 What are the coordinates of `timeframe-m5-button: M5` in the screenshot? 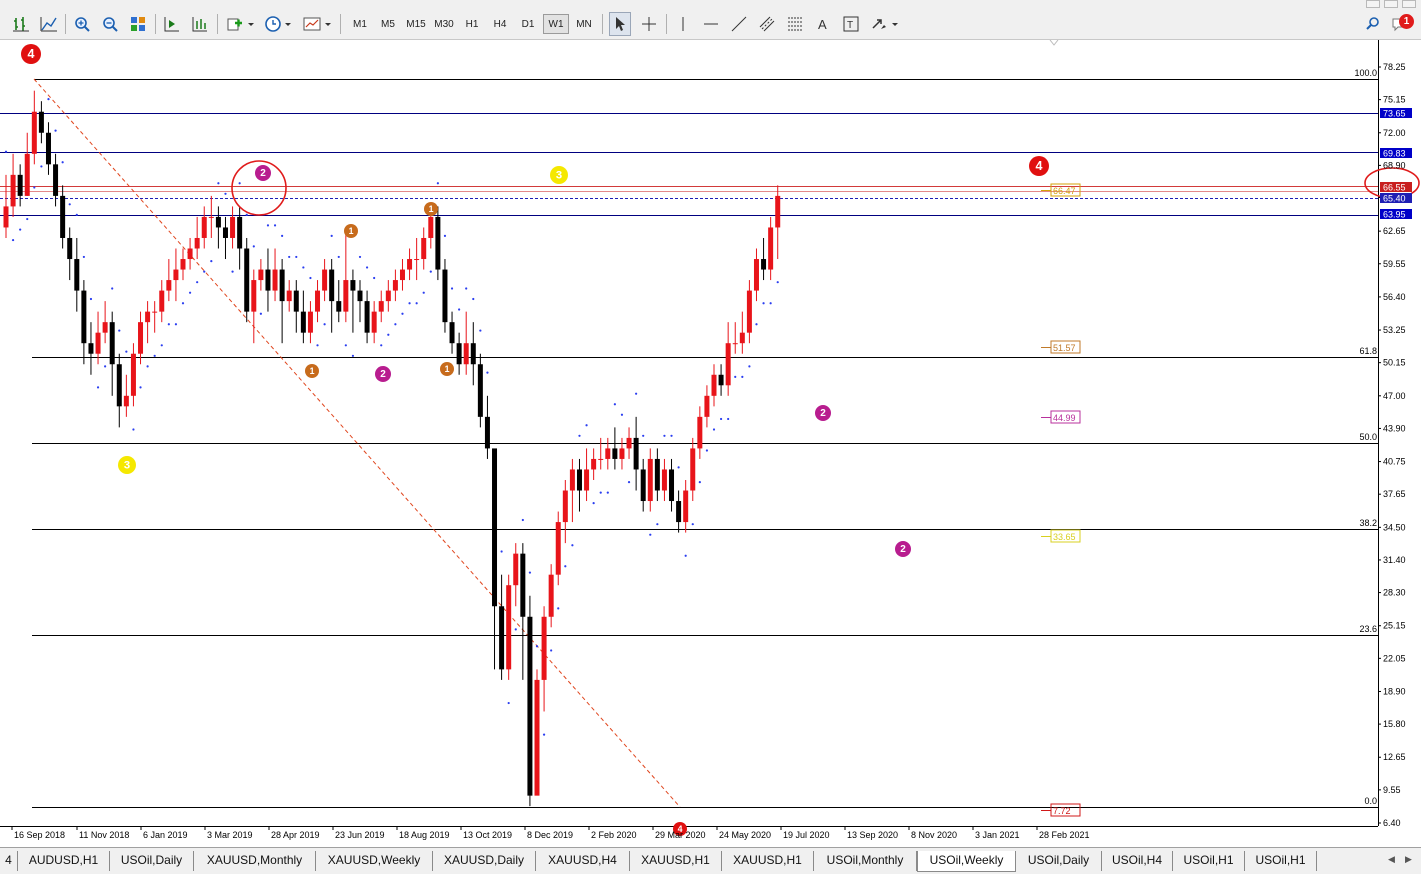 It's located at (388, 24).